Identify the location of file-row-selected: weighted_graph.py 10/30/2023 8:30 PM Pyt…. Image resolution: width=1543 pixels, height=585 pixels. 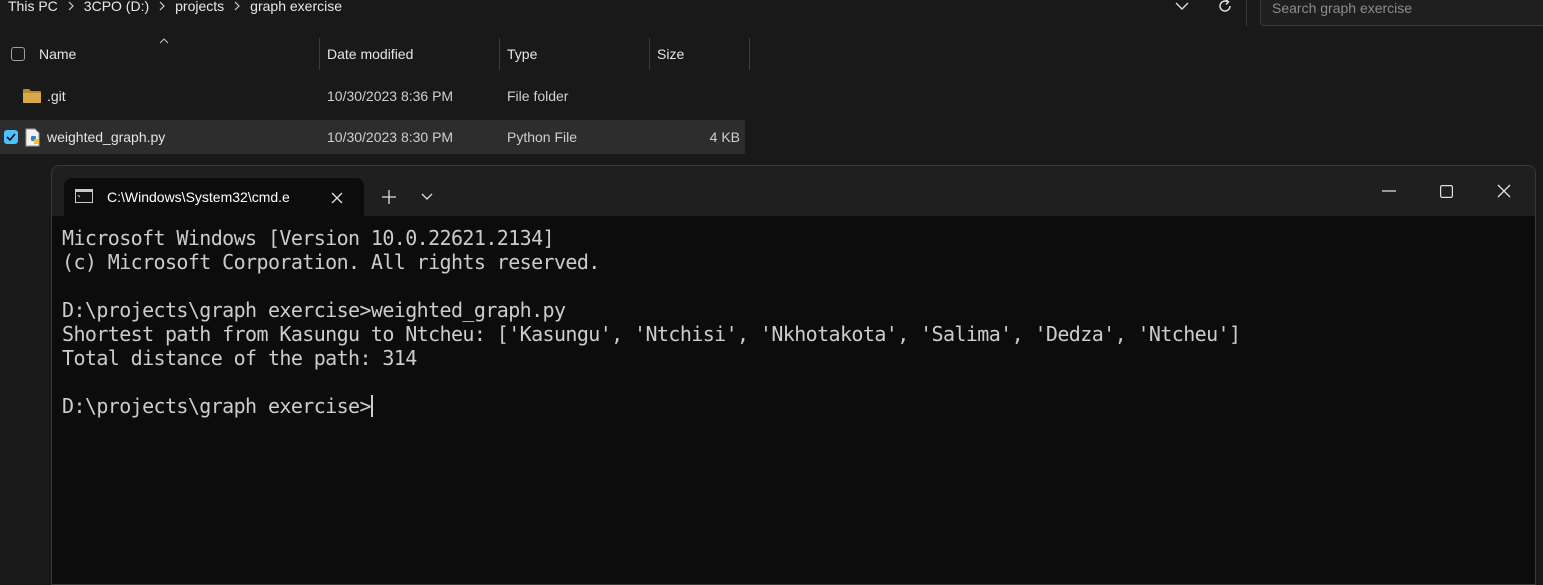
(372, 137).